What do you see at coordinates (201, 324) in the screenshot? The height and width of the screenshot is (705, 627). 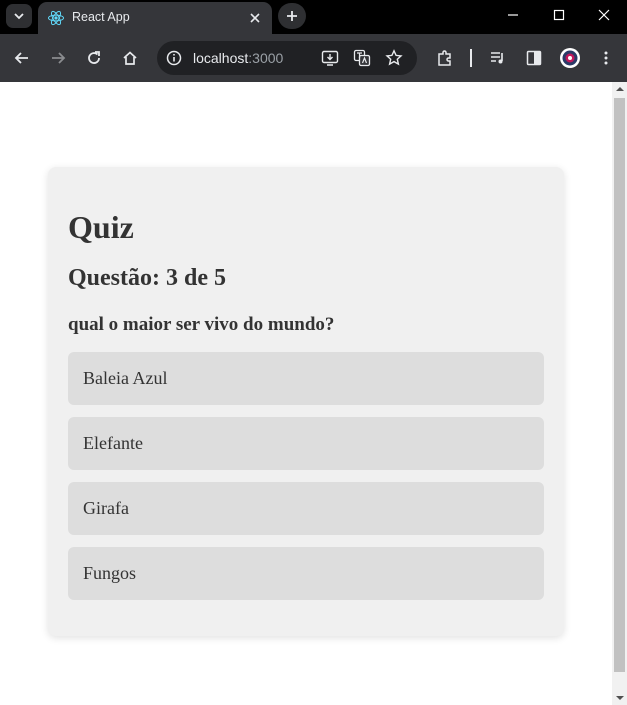 I see `question-text: qual o maior ser vivo do mundo?` at bounding box center [201, 324].